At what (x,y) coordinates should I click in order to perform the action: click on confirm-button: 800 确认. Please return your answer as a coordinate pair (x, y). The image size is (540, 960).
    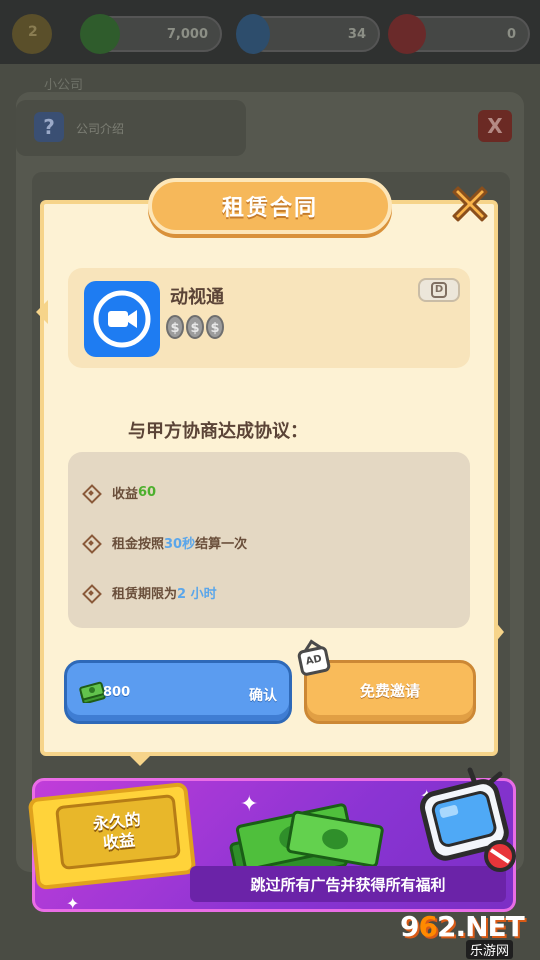
    Looking at the image, I should click on (178, 692).